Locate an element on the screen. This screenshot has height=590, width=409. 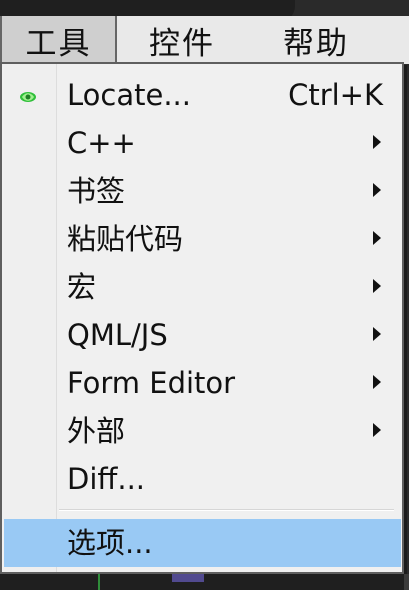
menubar-help: 帮助 is located at coordinates (316, 40).